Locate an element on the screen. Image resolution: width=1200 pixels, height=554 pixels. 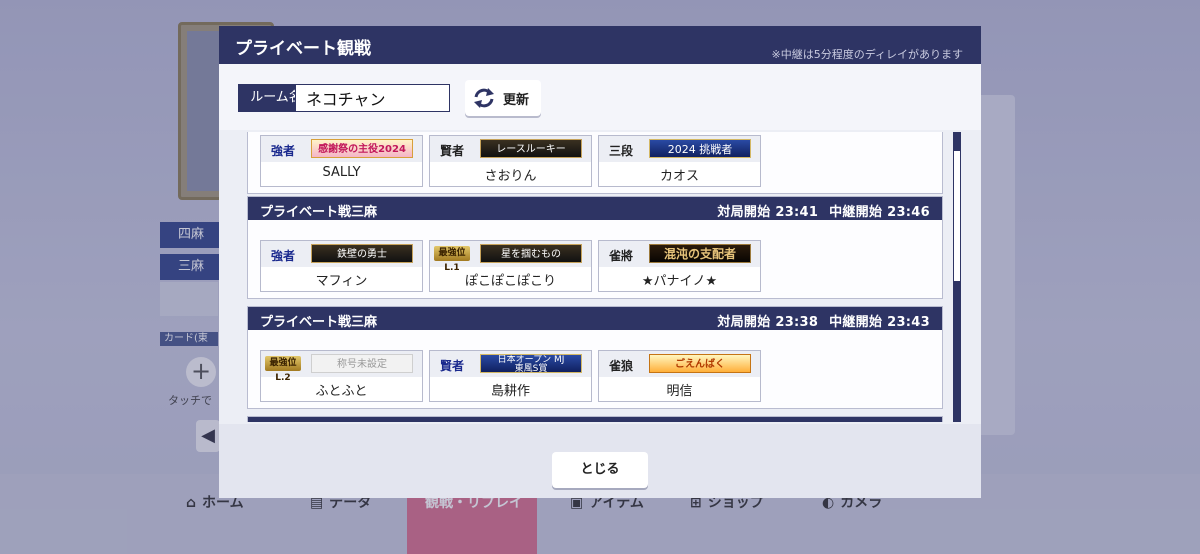
player-name: 明信 is located at coordinates (679, 391).